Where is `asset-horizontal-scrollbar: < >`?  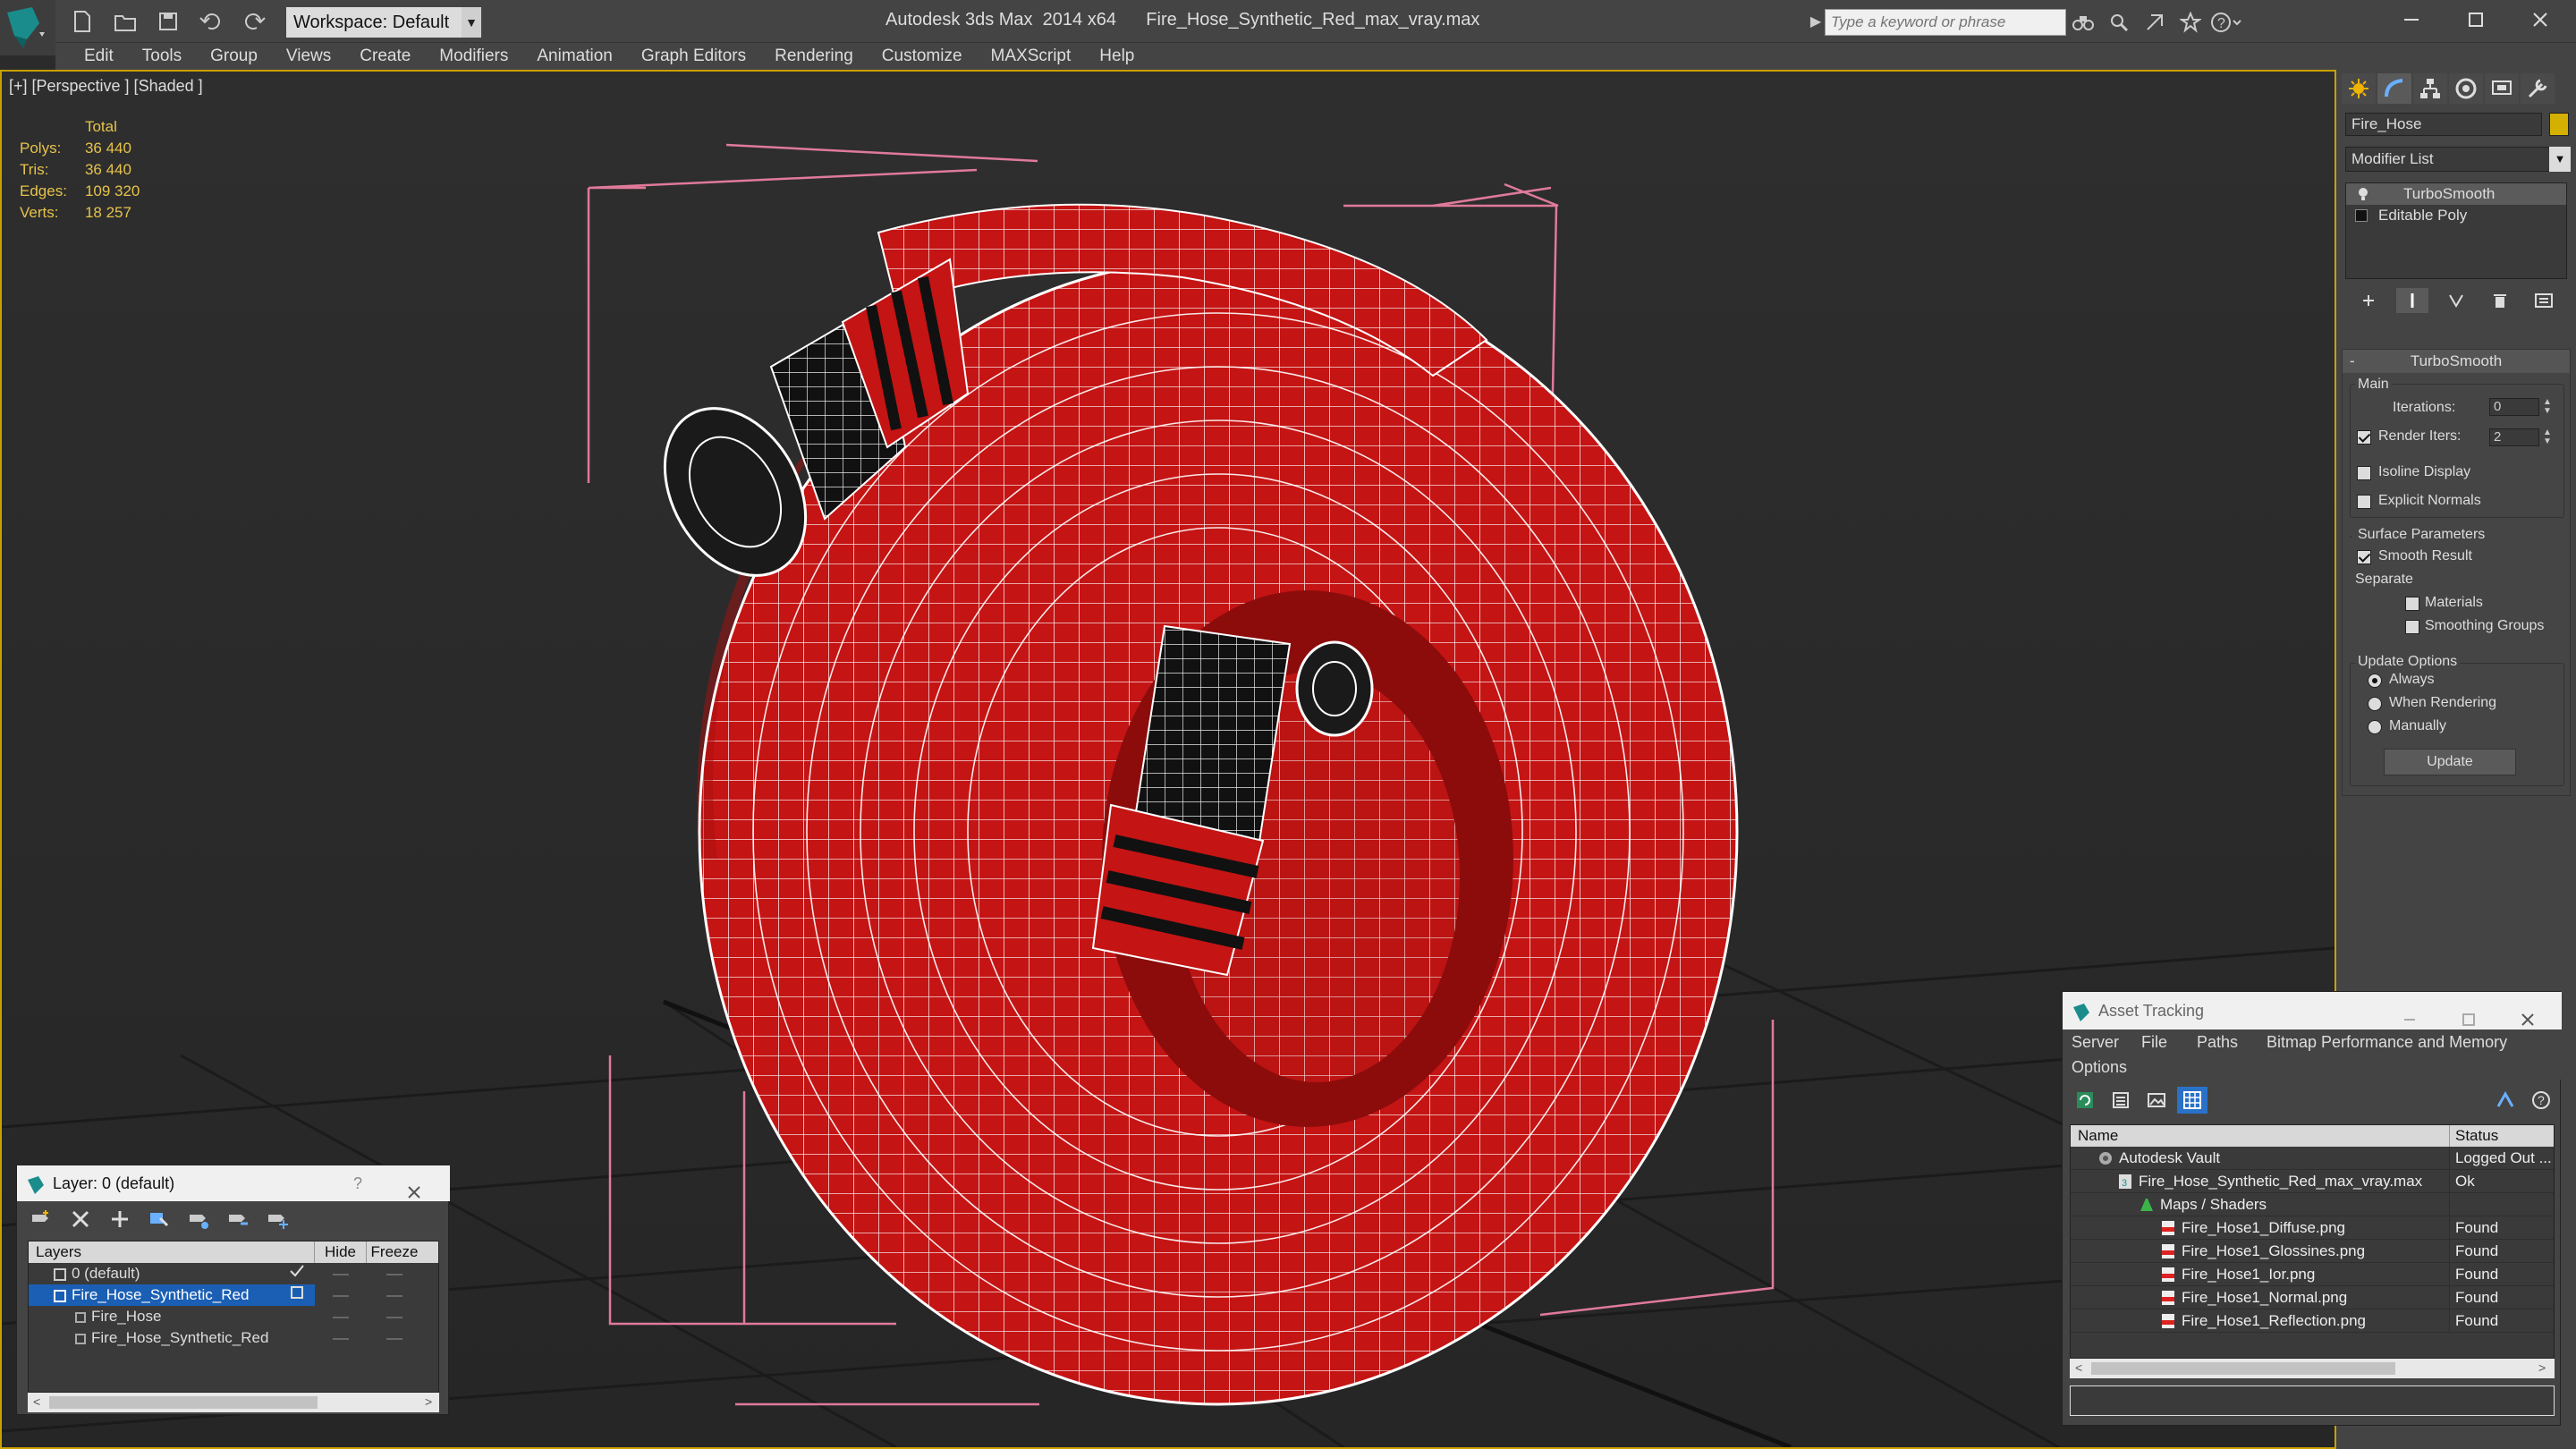
asset-horizontal-scrollbar: < > is located at coordinates (2312, 1368).